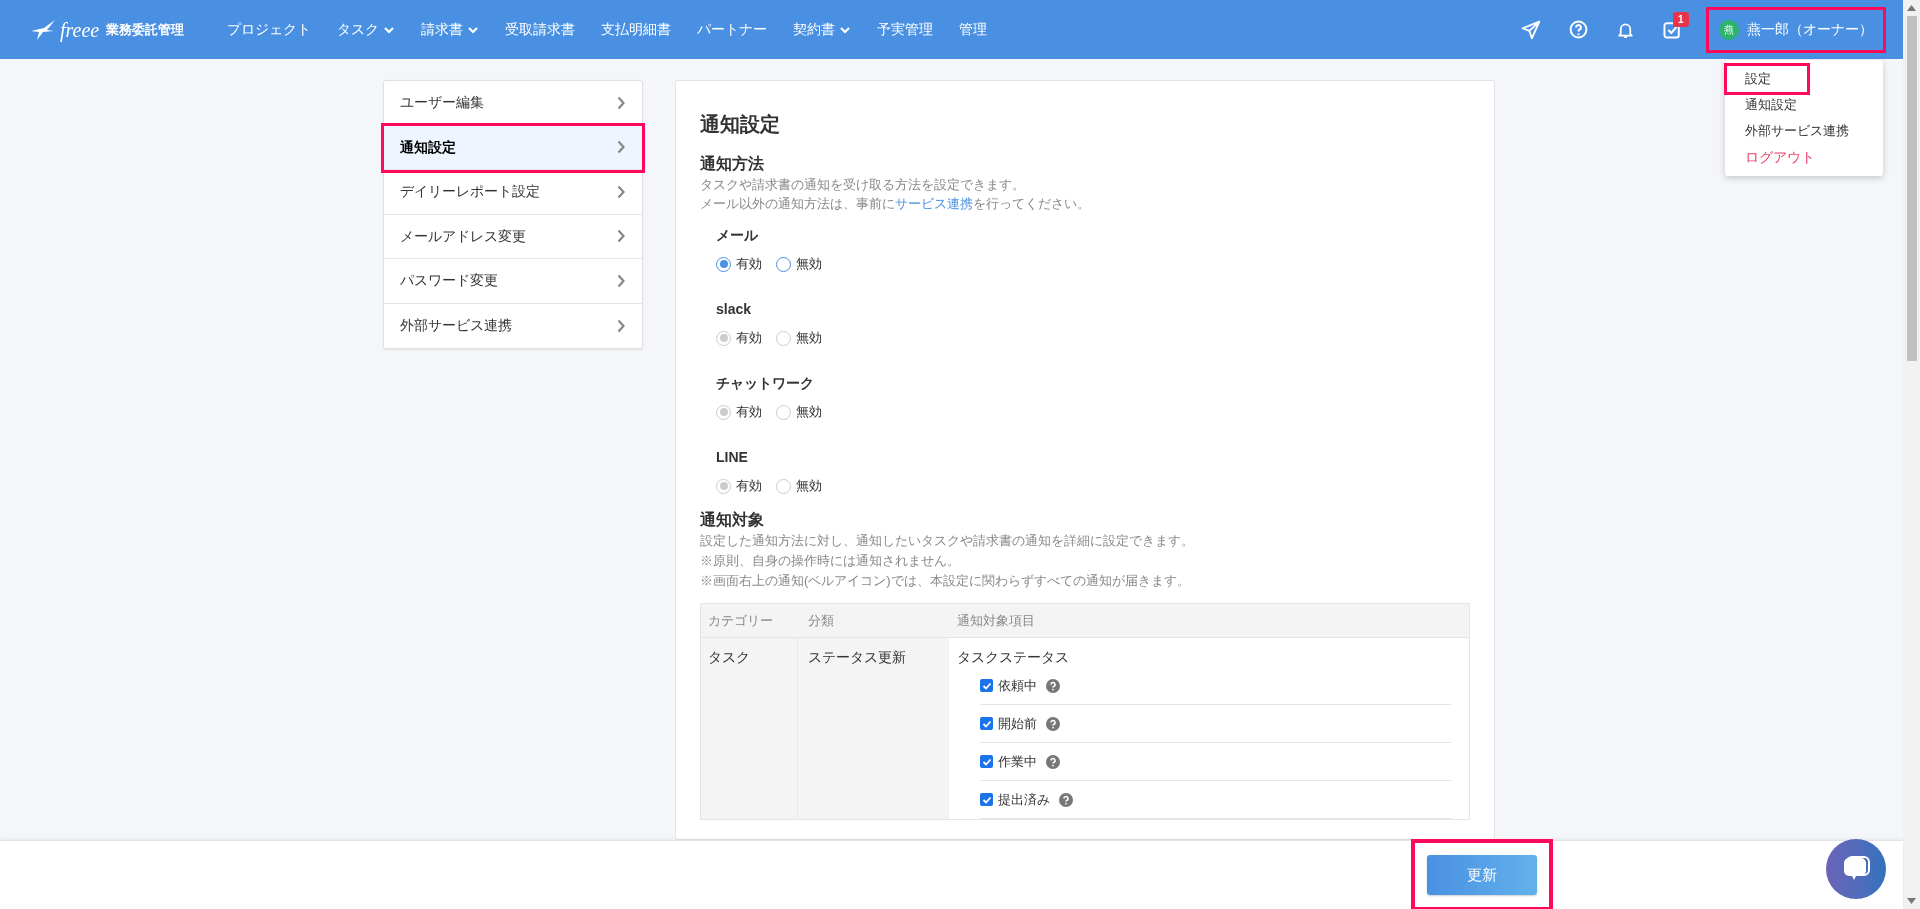  What do you see at coordinates (513, 236) in the screenshot?
I see `settings-menu-item: メールアドレス変更` at bounding box center [513, 236].